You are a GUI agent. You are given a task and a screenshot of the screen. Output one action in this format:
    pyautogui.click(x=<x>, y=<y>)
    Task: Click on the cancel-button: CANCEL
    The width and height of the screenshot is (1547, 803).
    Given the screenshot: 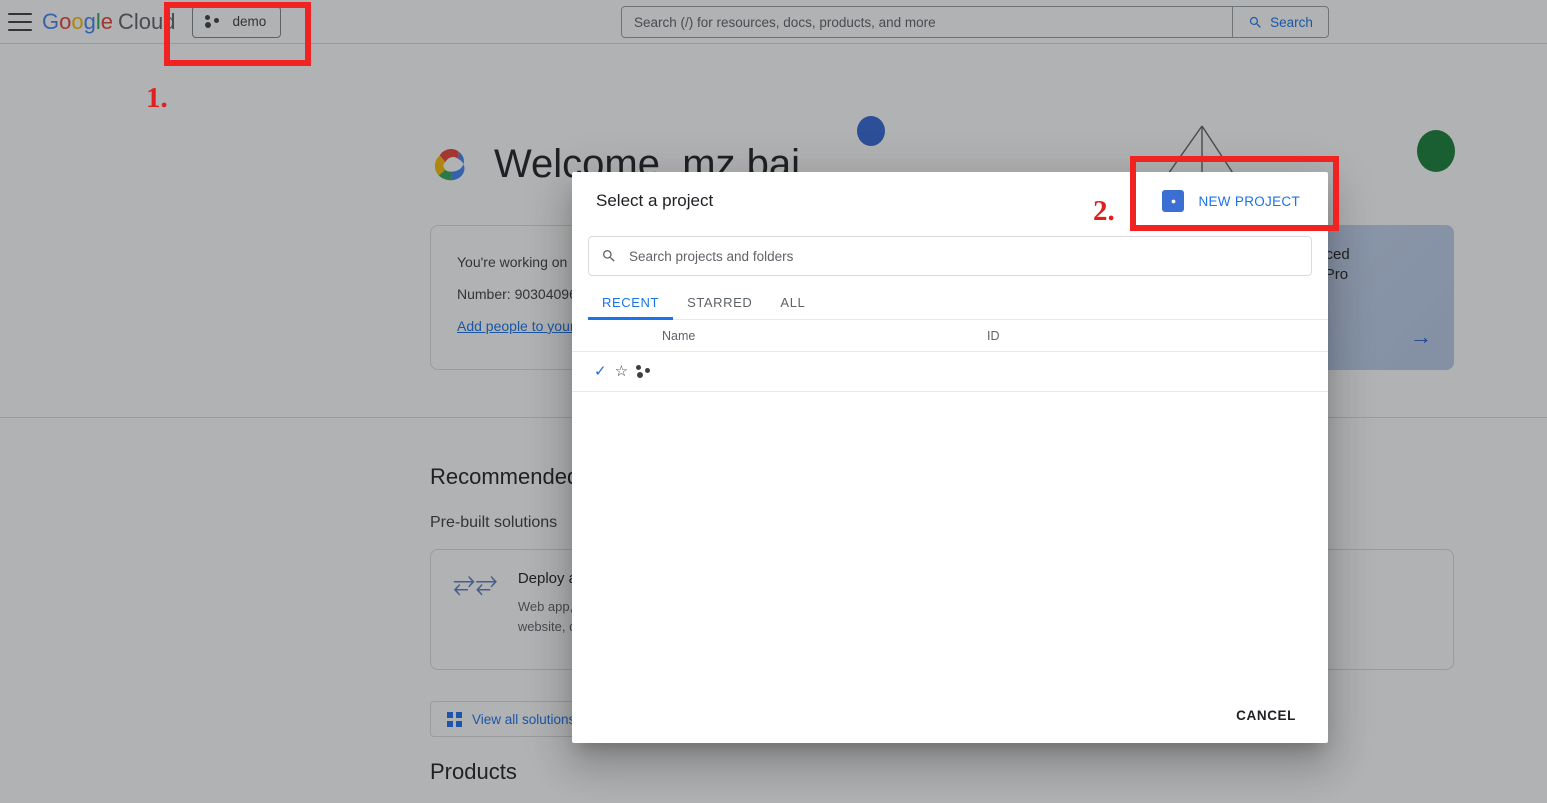 What is the action you would take?
    pyautogui.click(x=1266, y=715)
    